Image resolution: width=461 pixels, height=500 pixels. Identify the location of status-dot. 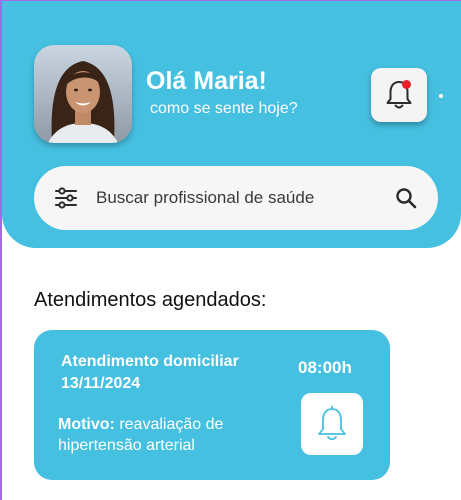
(441, 96).